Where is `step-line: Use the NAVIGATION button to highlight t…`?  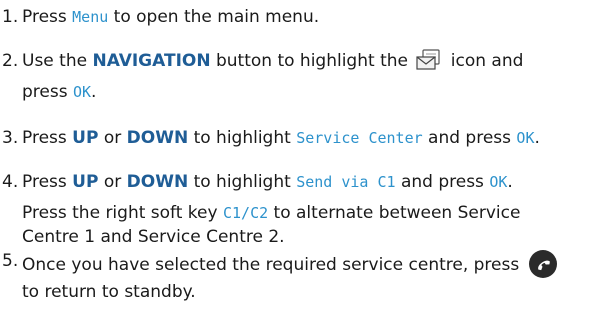
step-line: Use the NAVIGATION button to highlight t… is located at coordinates (272, 61).